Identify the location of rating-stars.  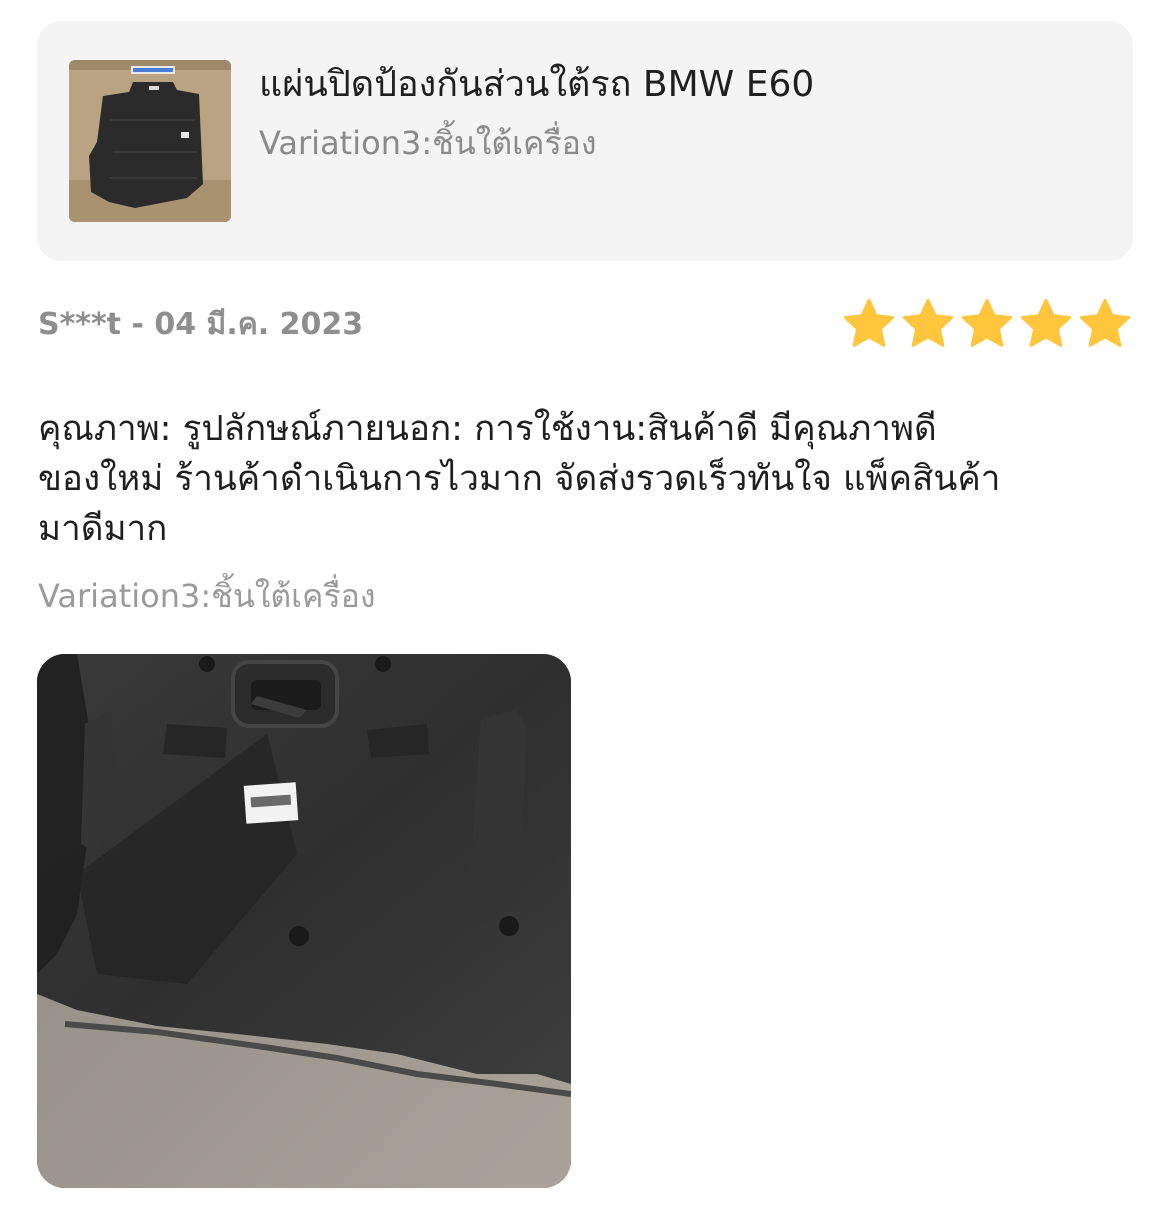
(987, 324).